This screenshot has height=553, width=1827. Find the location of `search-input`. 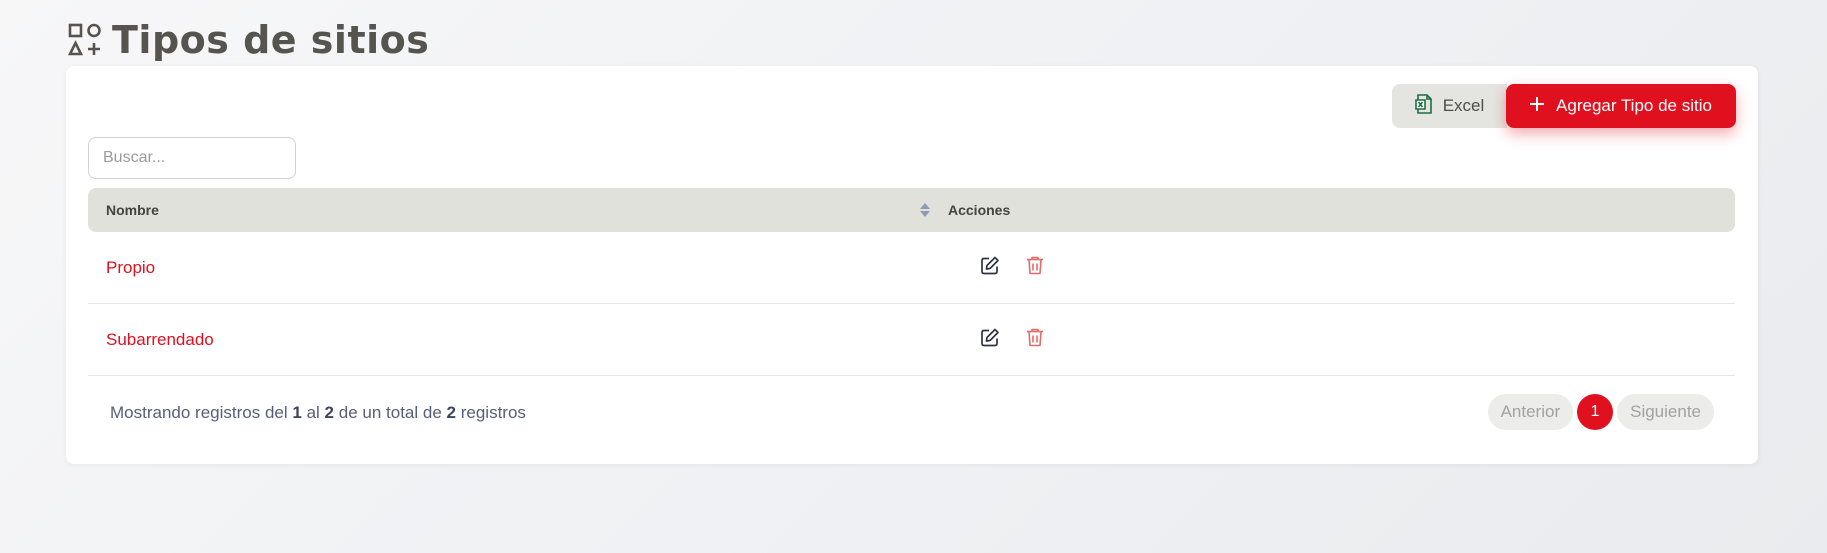

search-input is located at coordinates (192, 158).